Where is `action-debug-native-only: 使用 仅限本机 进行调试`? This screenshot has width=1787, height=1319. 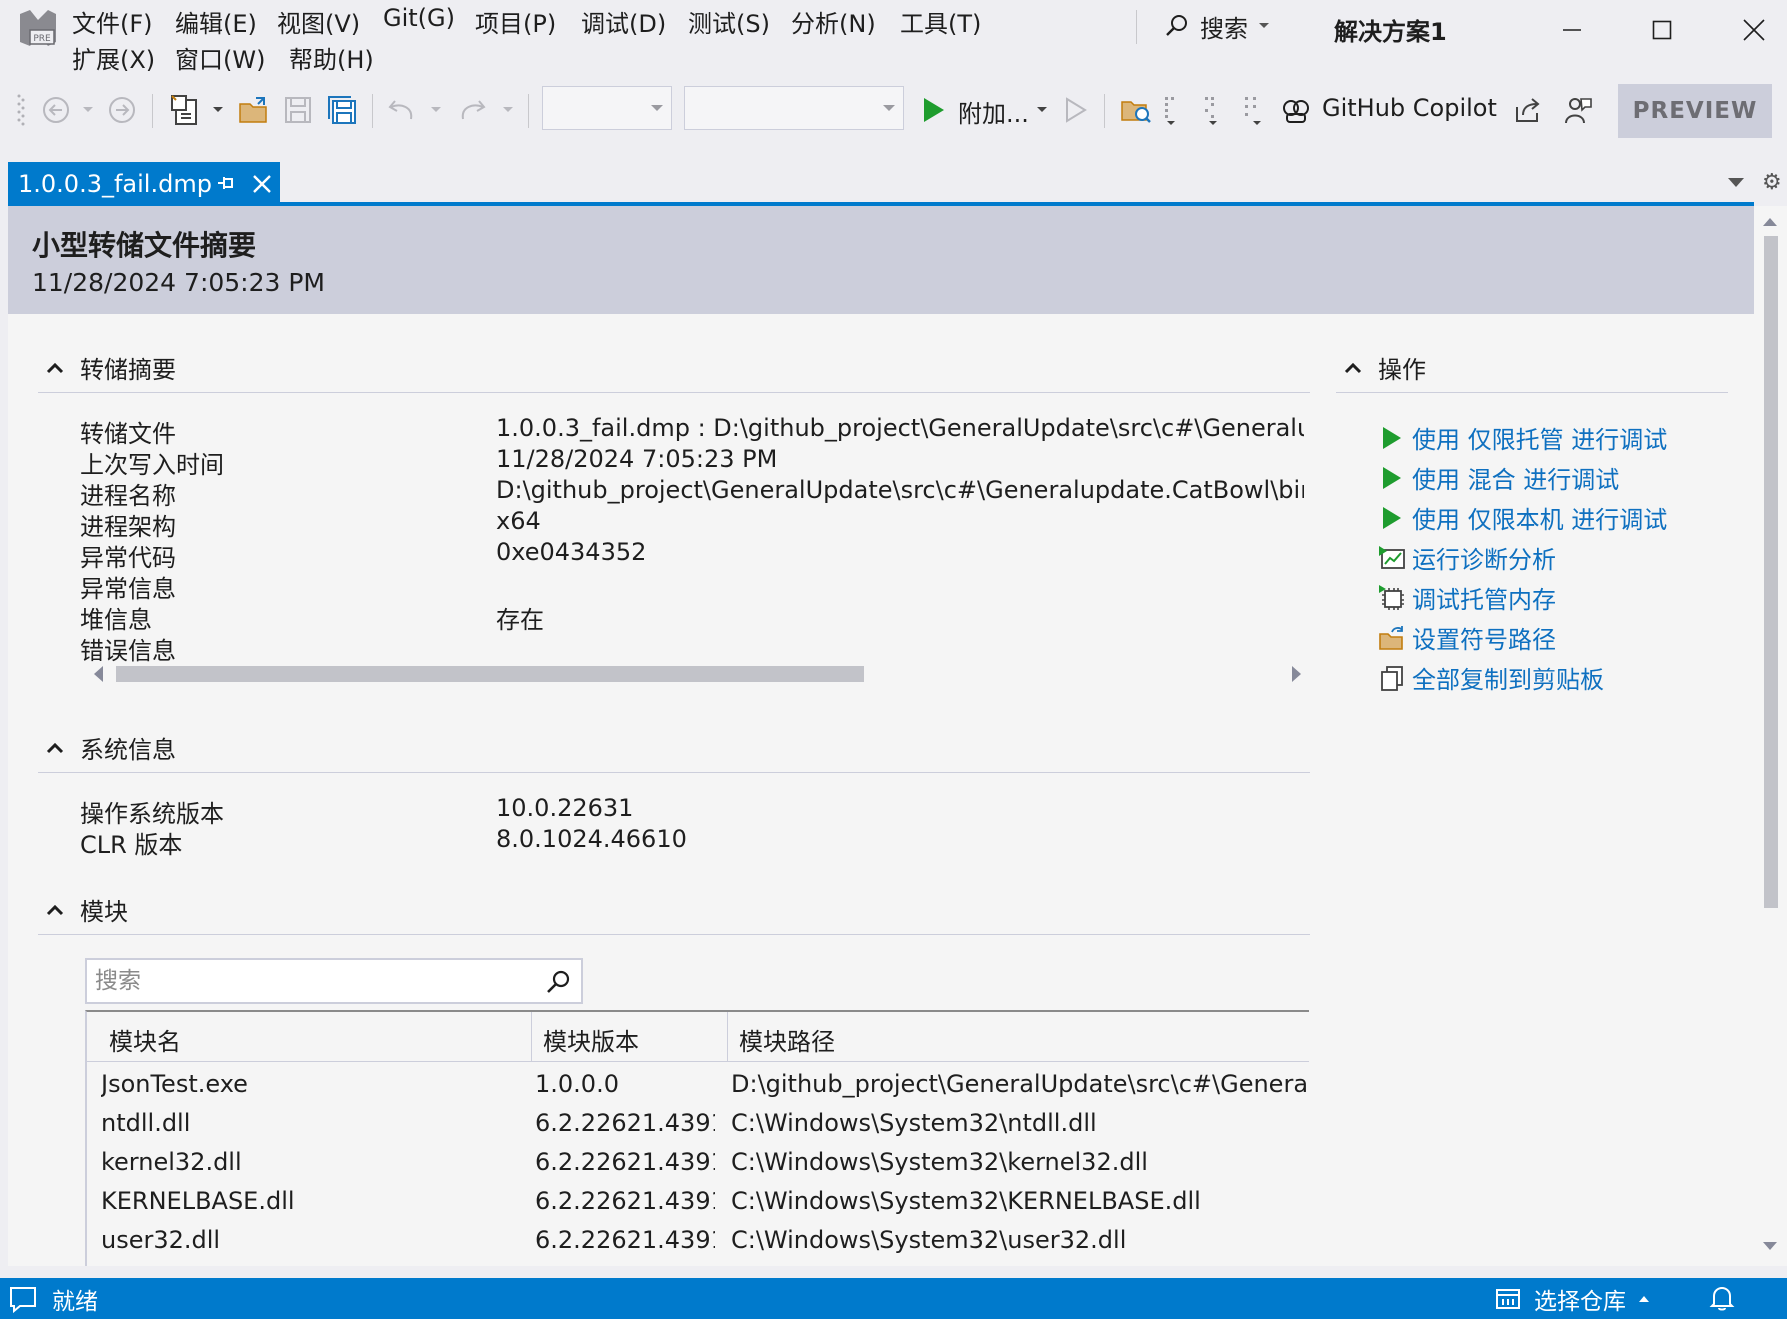
action-debug-native-only: 使用 仅限本机 进行调试 is located at coordinates (1522, 517).